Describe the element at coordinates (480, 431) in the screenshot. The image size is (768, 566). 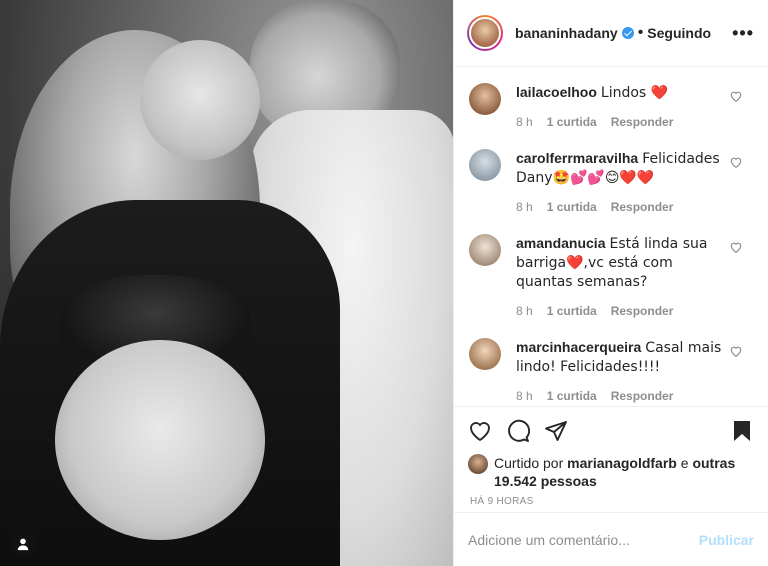
I see `like-heart-icon` at that location.